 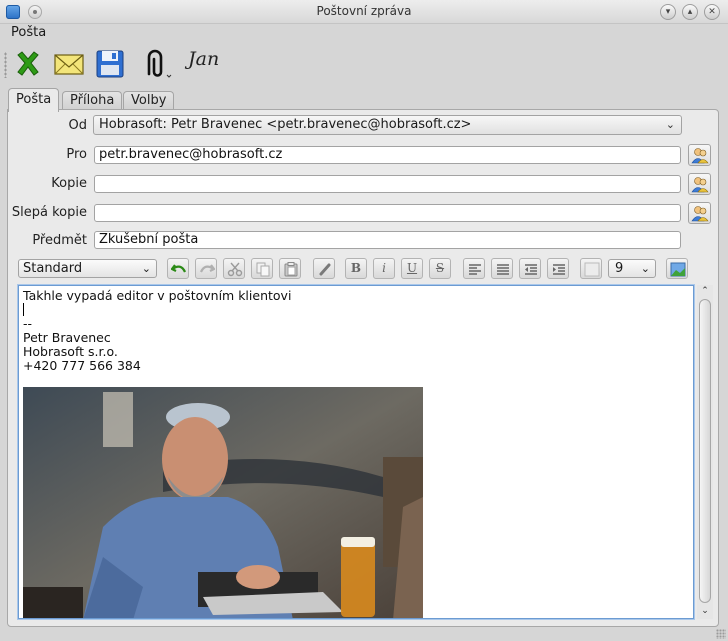 What do you see at coordinates (23, 309) in the screenshot?
I see `text-cursor` at bounding box center [23, 309].